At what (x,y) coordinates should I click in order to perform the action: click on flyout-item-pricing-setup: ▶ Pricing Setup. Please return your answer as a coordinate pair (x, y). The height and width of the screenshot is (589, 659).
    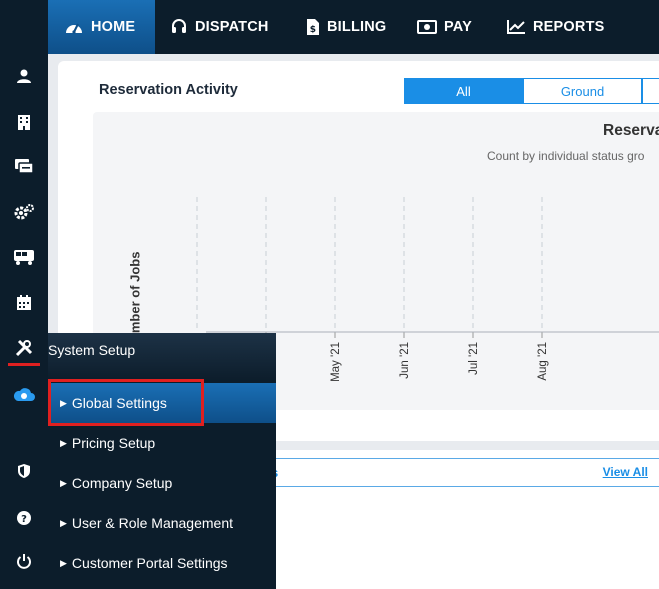
    Looking at the image, I should click on (162, 443).